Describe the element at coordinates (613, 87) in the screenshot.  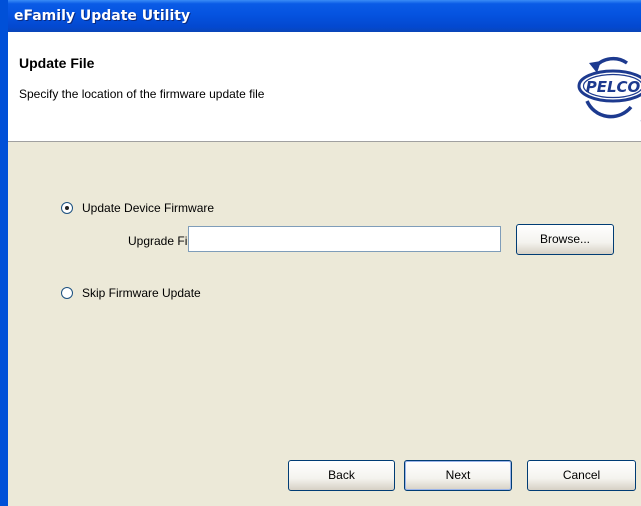
I see `pelco-logo-text: PELCO` at that location.